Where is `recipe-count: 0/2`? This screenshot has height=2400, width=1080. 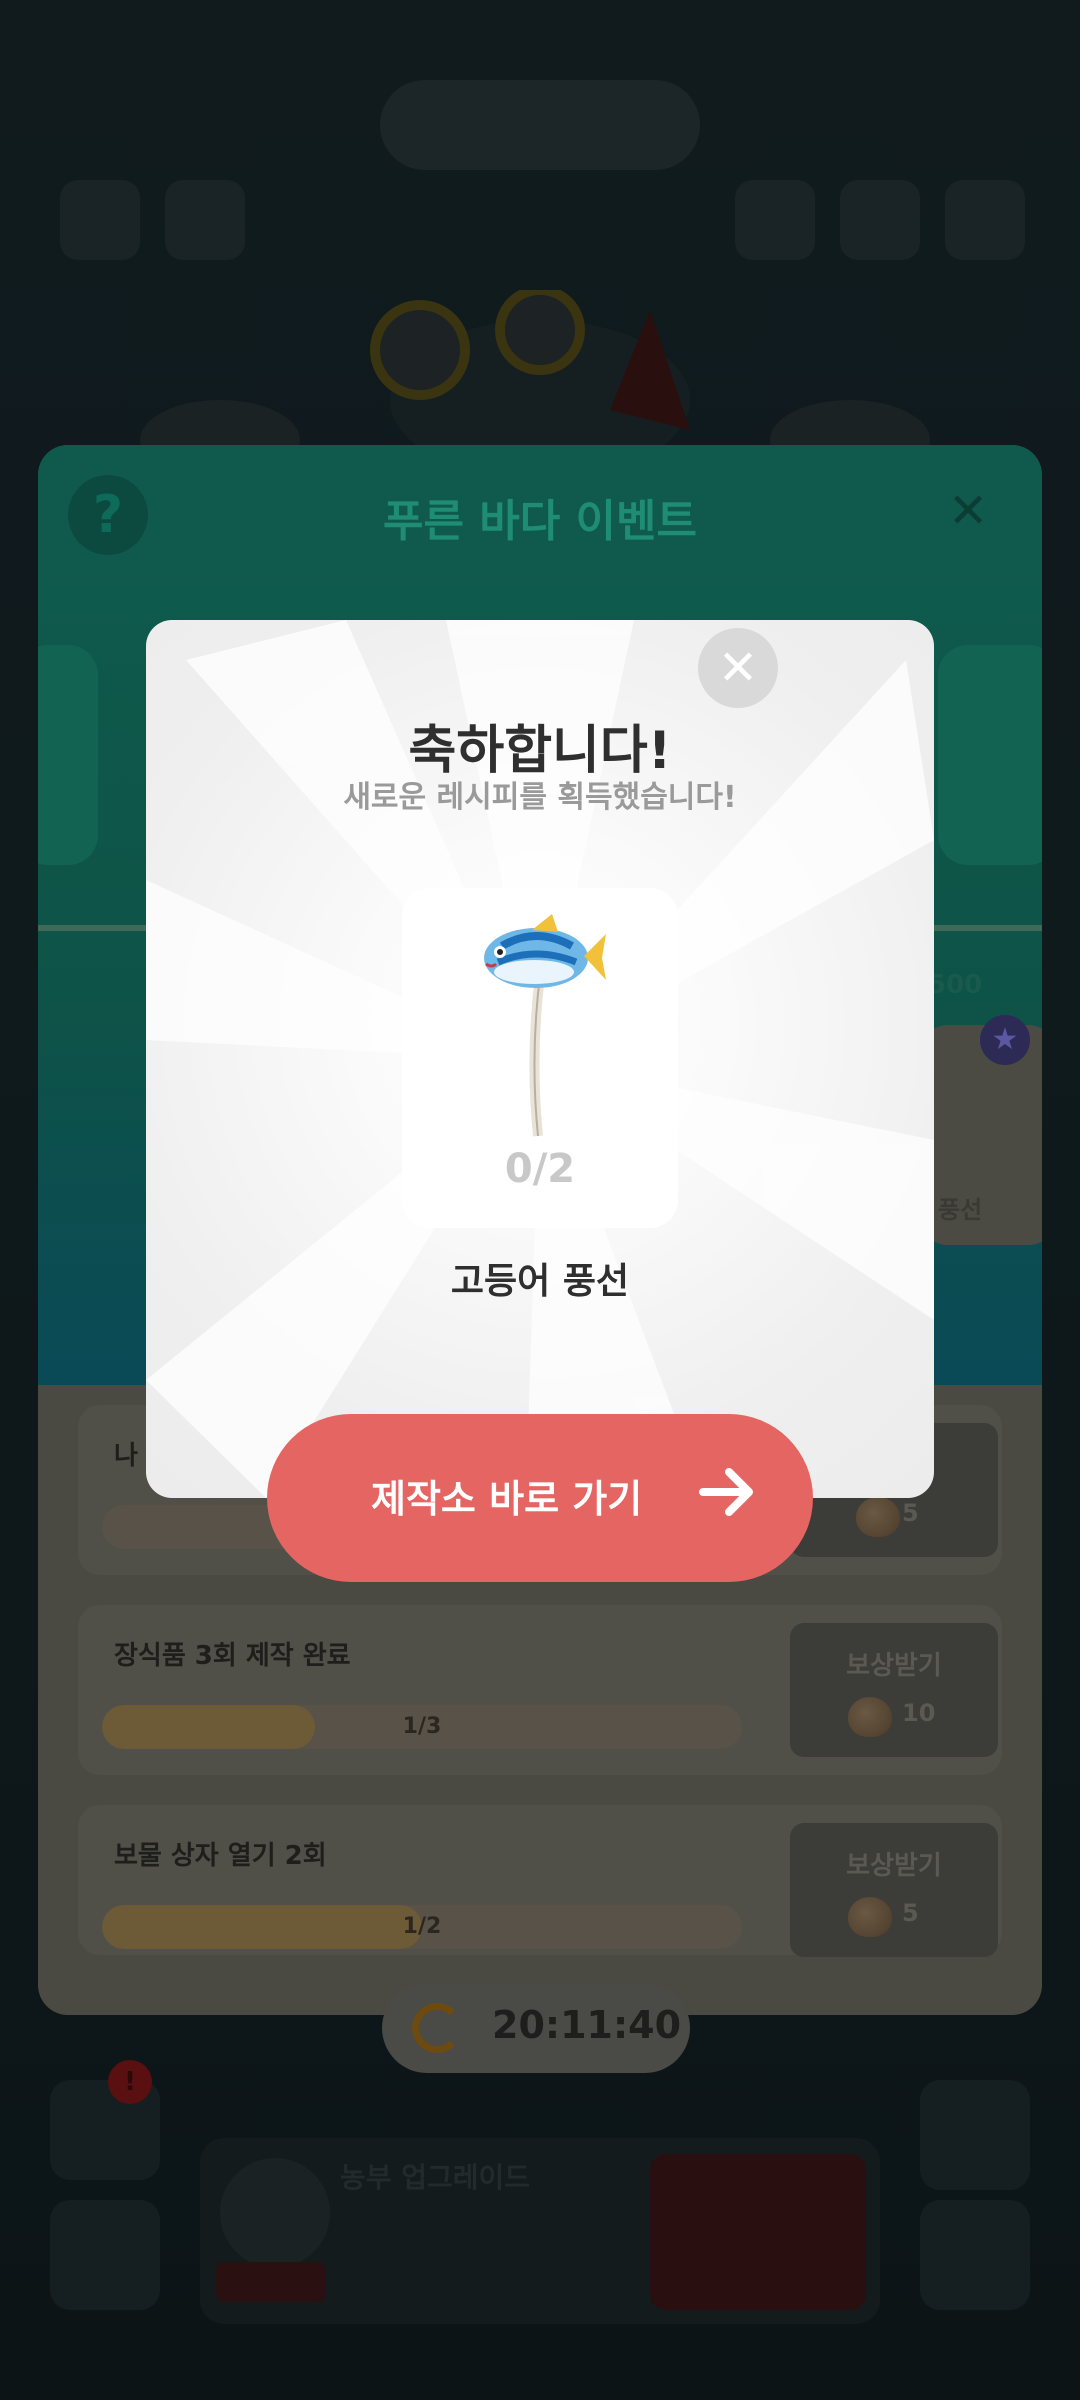 recipe-count: 0/2 is located at coordinates (540, 1169).